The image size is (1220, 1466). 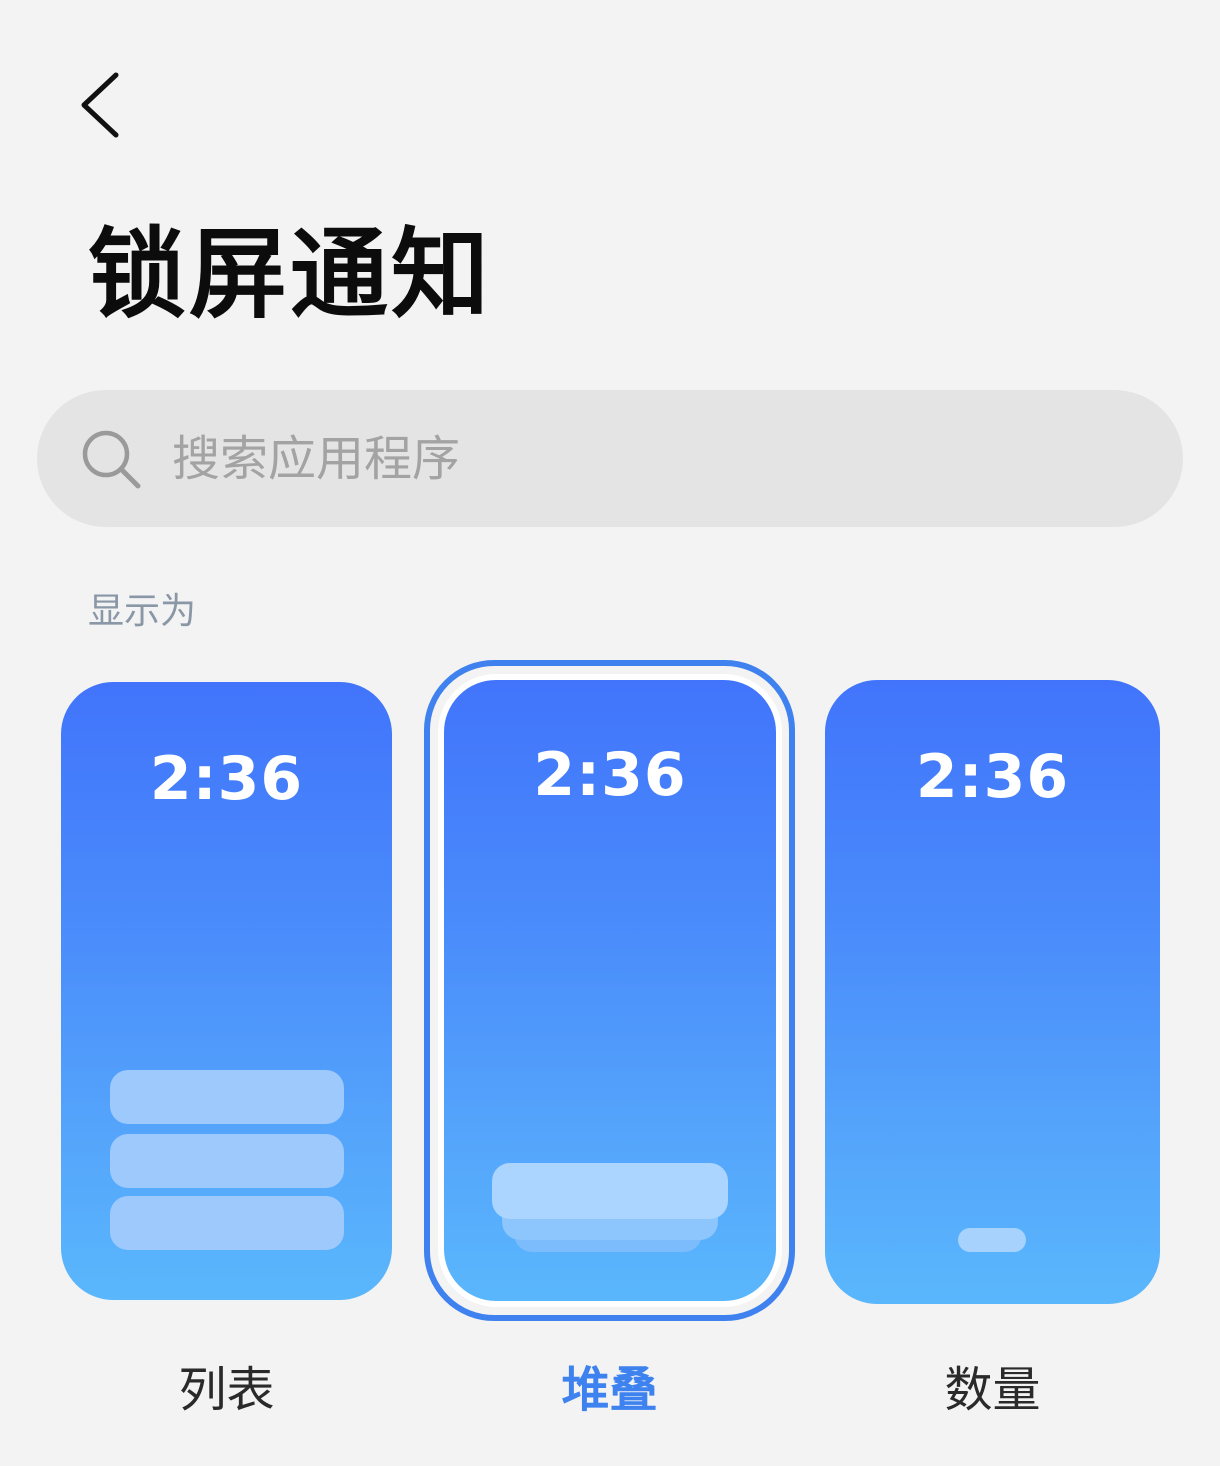 I want to click on count-preview-card: 2:36, so click(x=992, y=992).